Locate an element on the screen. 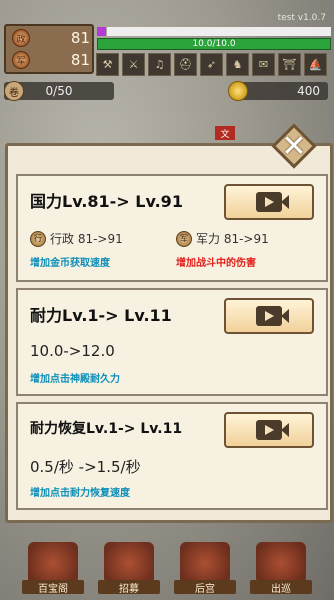 This screenshot has width=334, height=600. close-icon: ✕ is located at coordinates (294, 146).